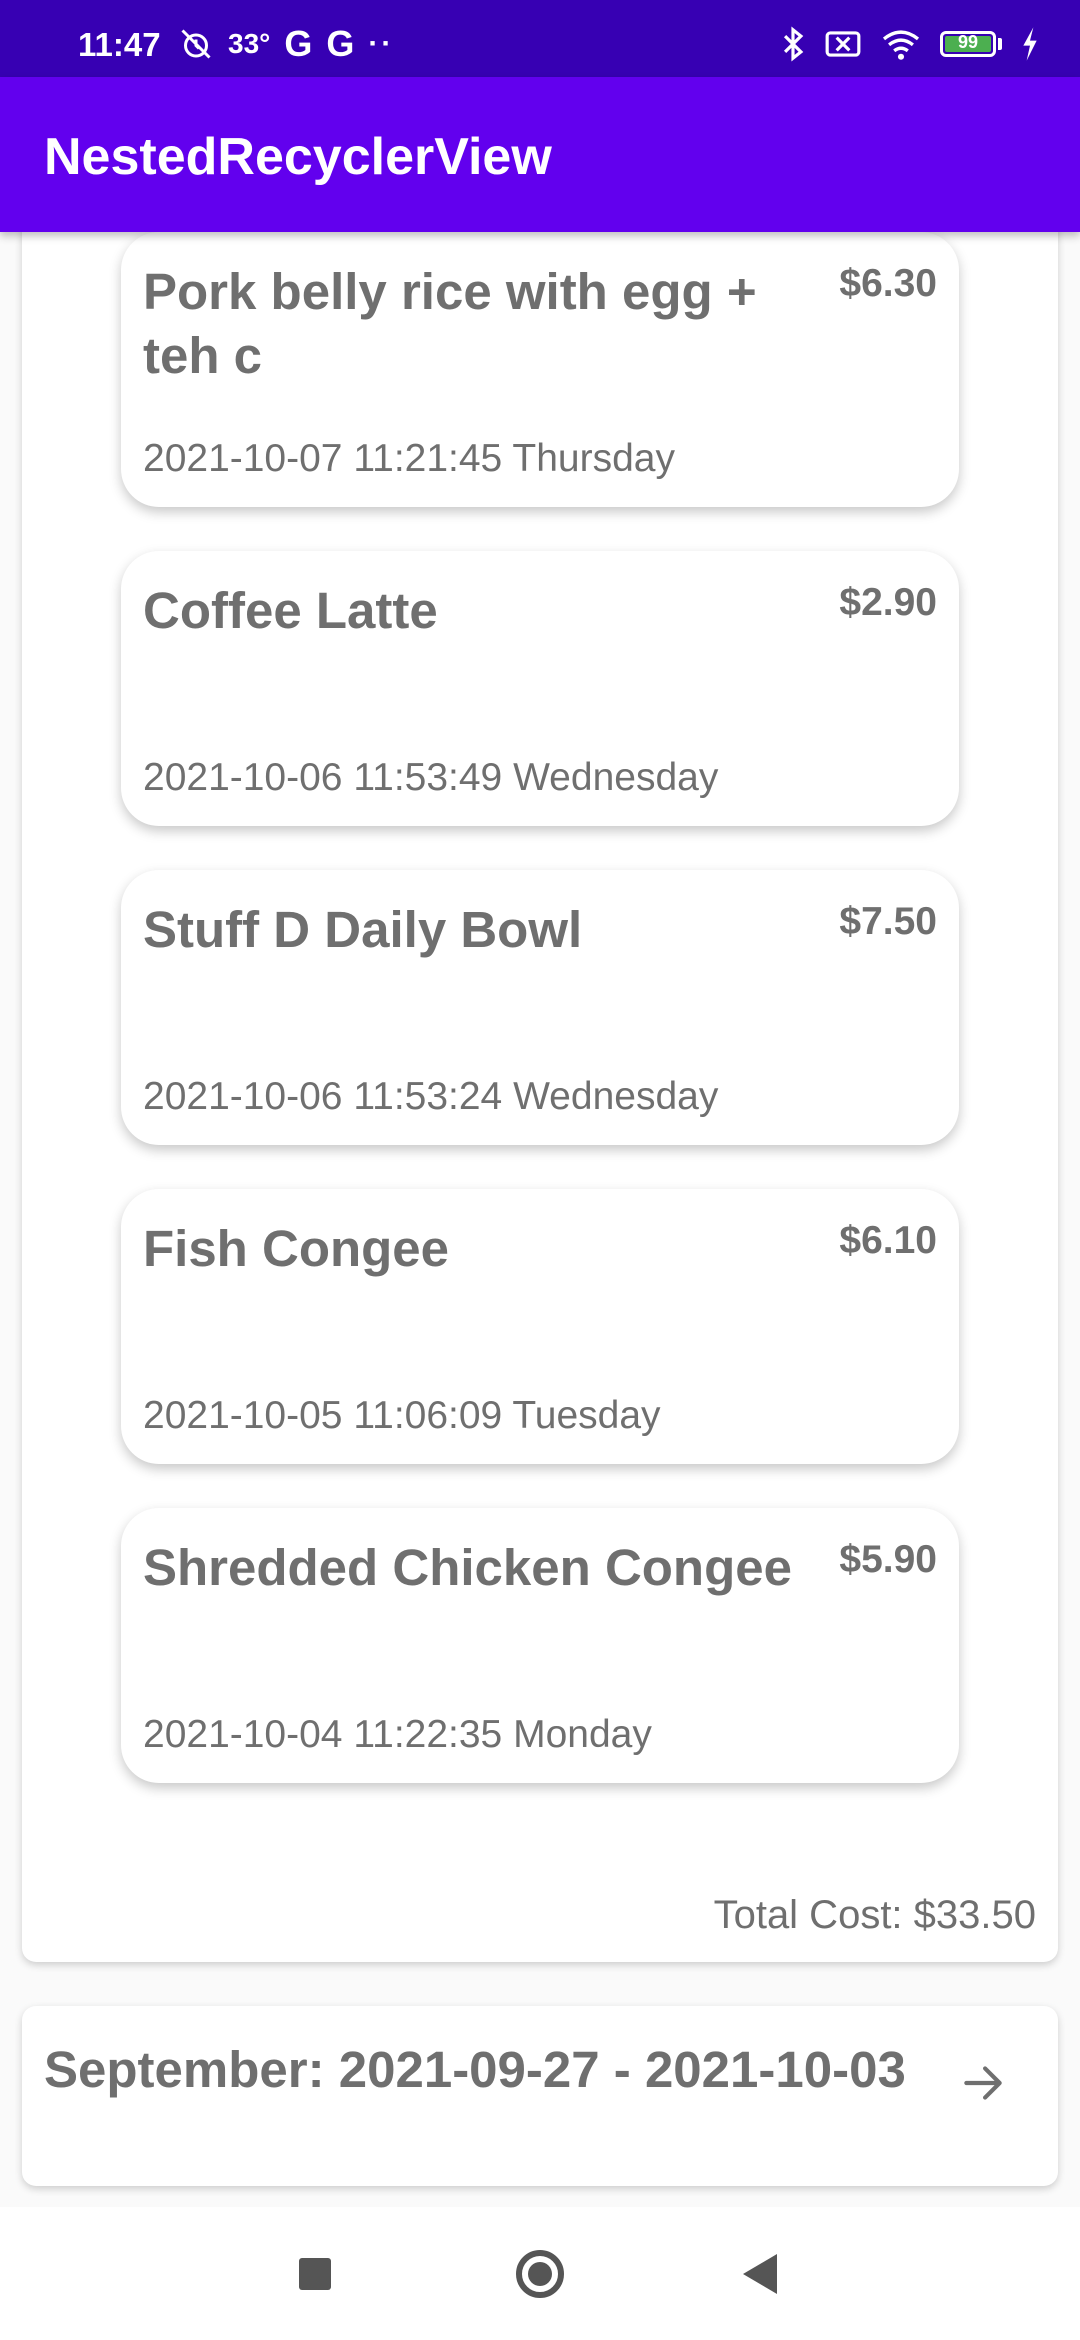 This screenshot has height=2340, width=1080. I want to click on wifi-icon, so click(901, 45).